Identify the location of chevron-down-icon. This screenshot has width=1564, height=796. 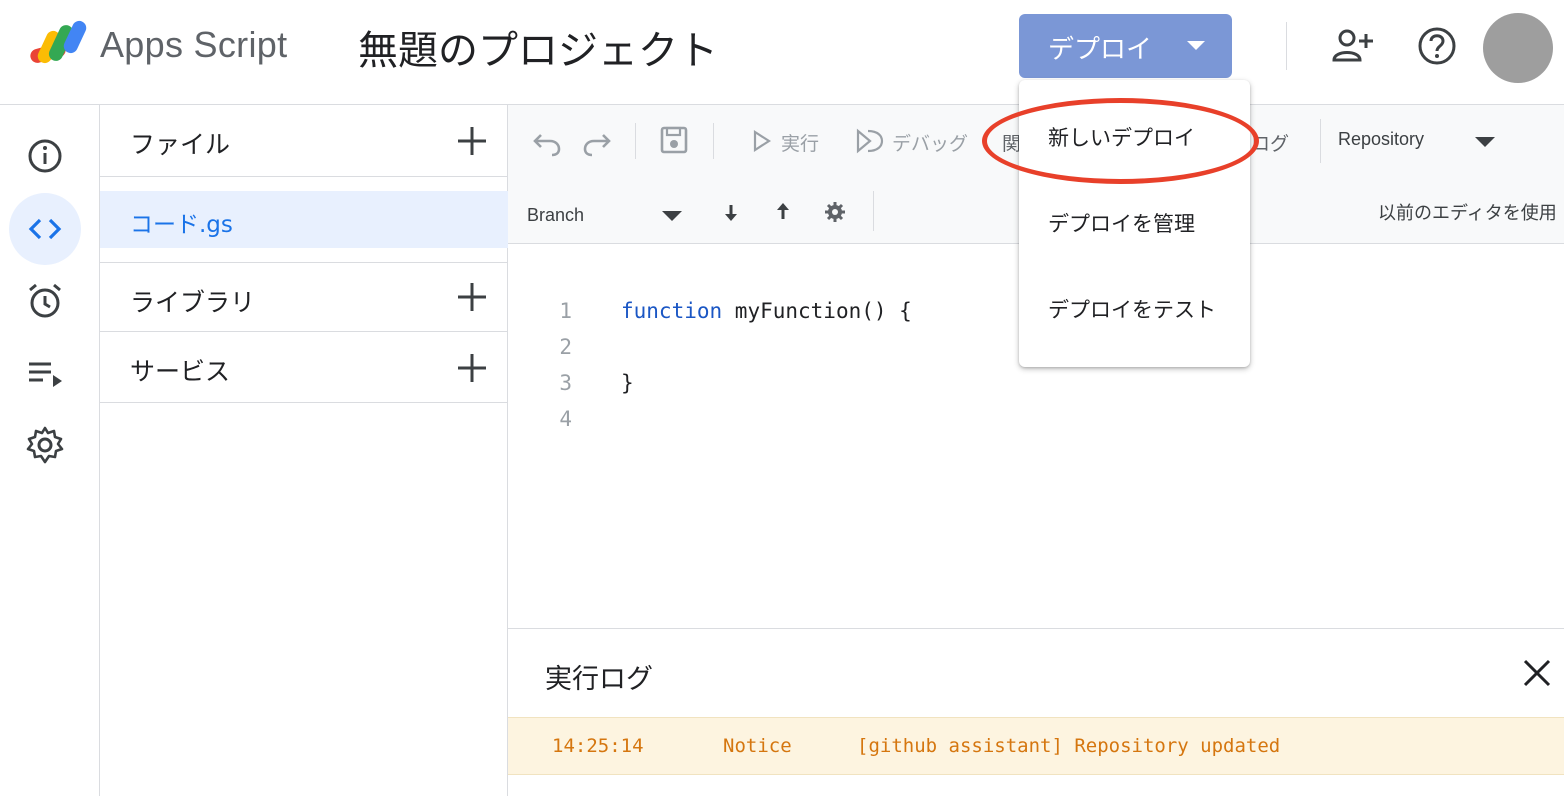
(1196, 45).